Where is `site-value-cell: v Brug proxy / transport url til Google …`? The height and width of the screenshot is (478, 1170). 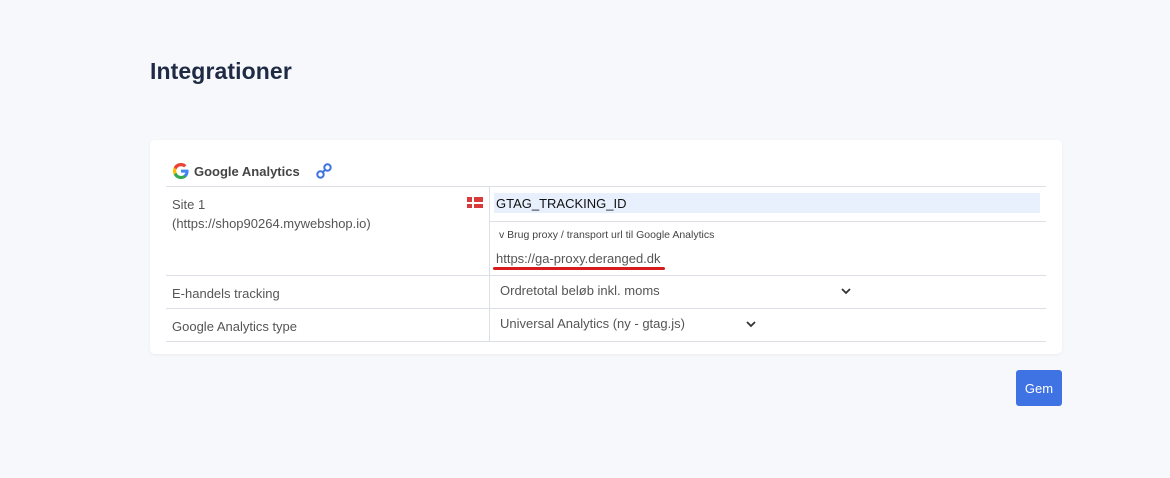 site-value-cell: v Brug proxy / transport url til Google … is located at coordinates (768, 231).